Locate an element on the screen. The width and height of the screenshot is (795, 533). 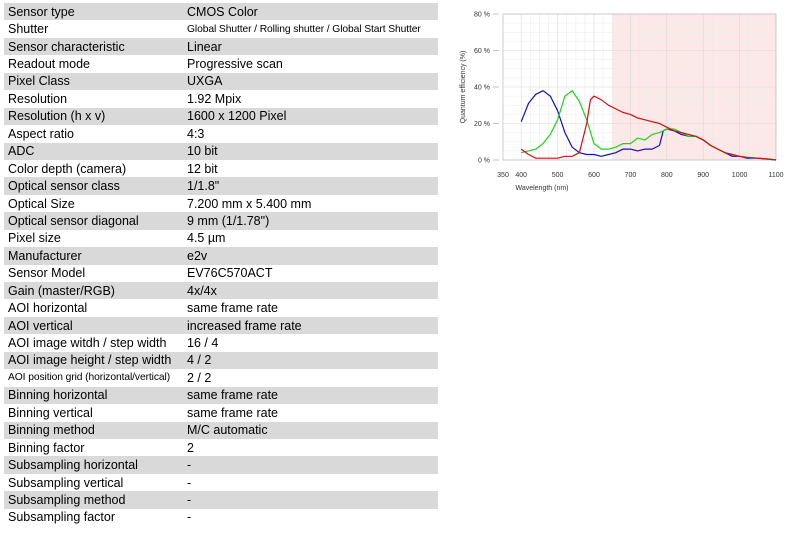
spec-row: Sensor Model EV76C570ACT is located at coordinates (221, 273).